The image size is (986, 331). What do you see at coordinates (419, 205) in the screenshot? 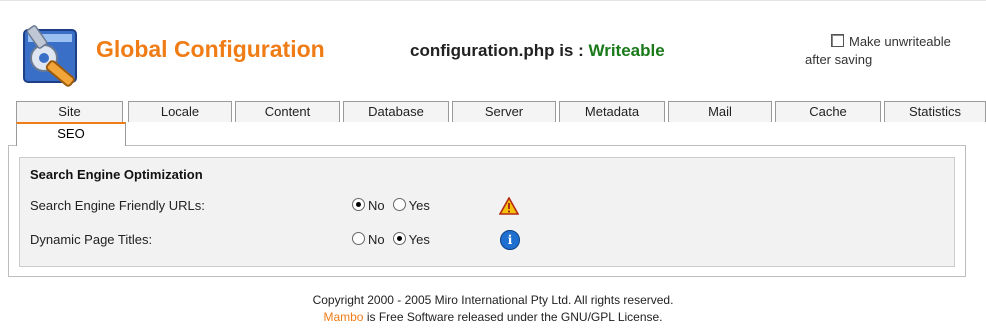
I see `sef-urls-yes-label: Yes` at bounding box center [419, 205].